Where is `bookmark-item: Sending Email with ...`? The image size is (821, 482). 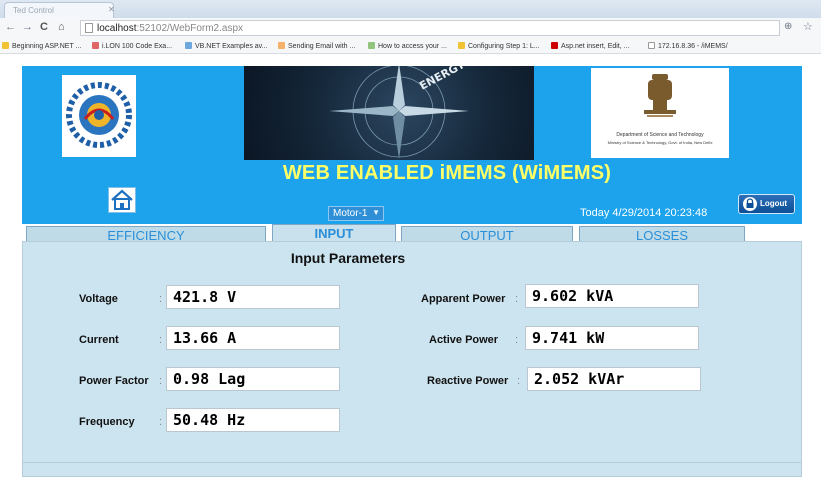 bookmark-item: Sending Email with ... is located at coordinates (316, 46).